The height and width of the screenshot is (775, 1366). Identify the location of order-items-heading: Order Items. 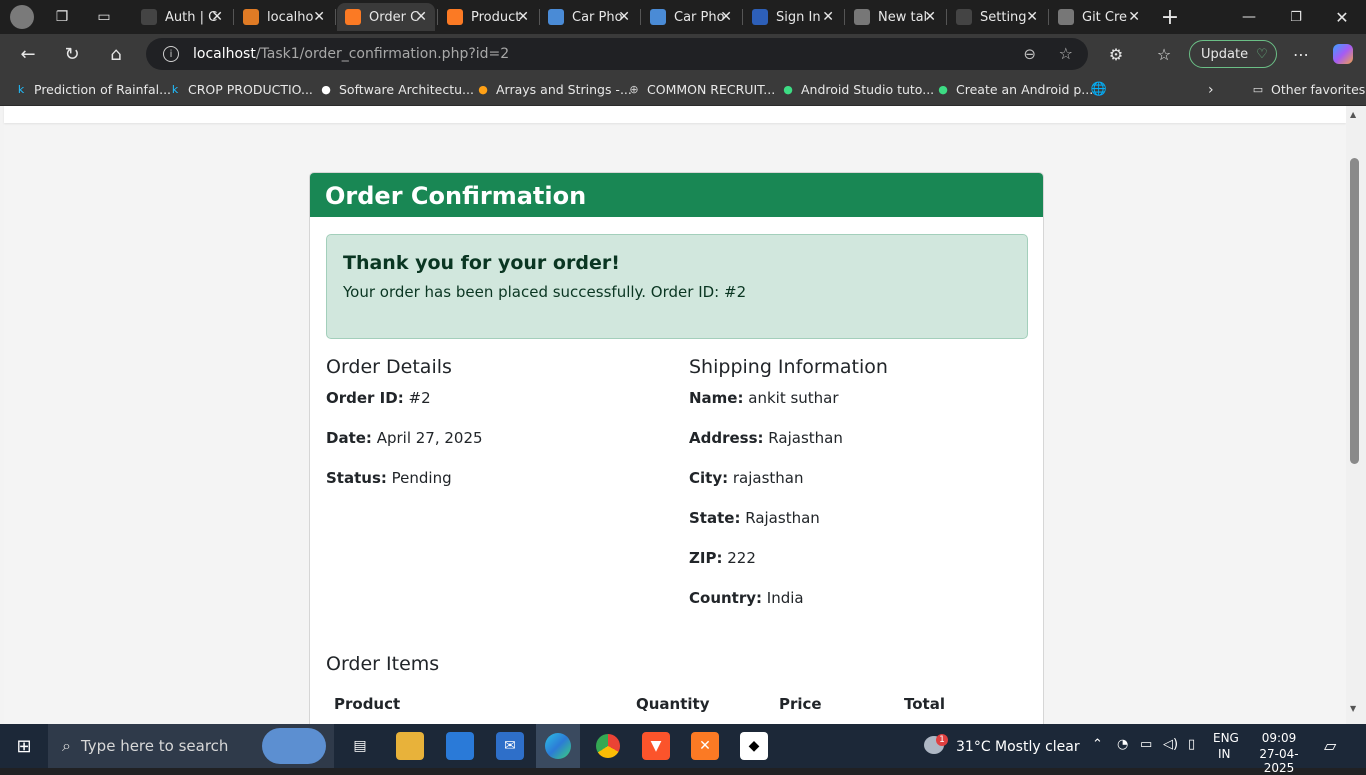
(383, 664).